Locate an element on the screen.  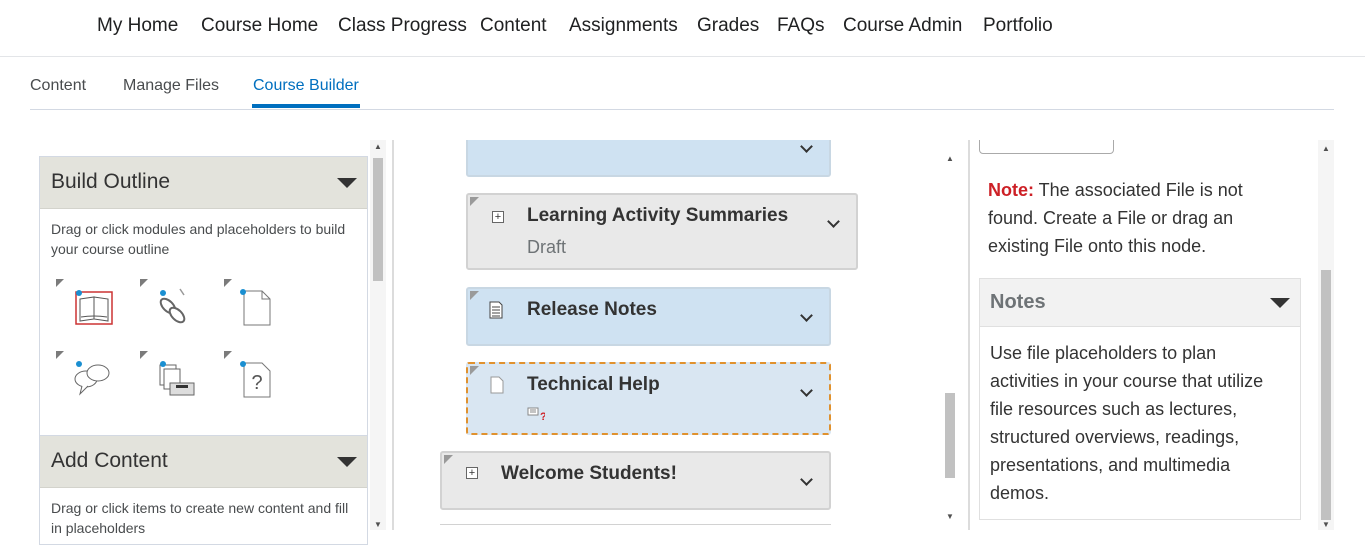
left-scrollbar: ▲ ▼ is located at coordinates (378, 335).